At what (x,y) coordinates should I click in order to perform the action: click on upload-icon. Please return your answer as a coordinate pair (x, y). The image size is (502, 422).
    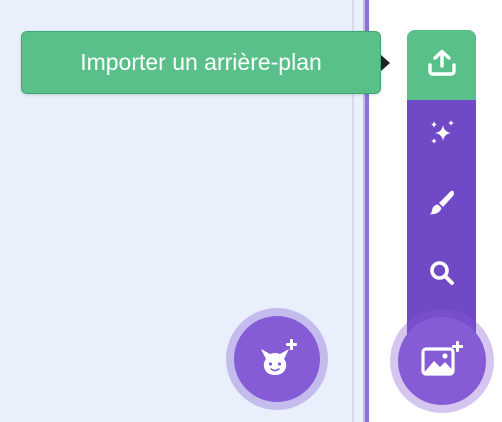
    Looking at the image, I should click on (442, 65).